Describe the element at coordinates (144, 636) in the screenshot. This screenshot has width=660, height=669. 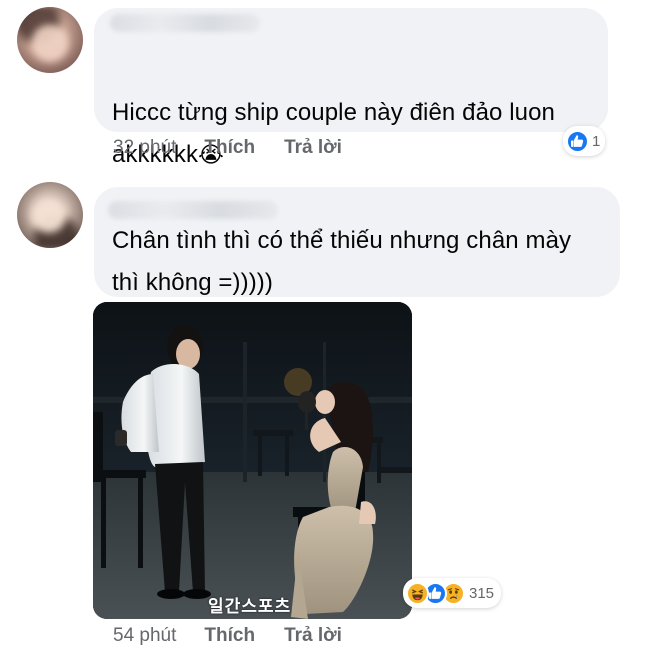
I see `comment-time: 54 phút` at that location.